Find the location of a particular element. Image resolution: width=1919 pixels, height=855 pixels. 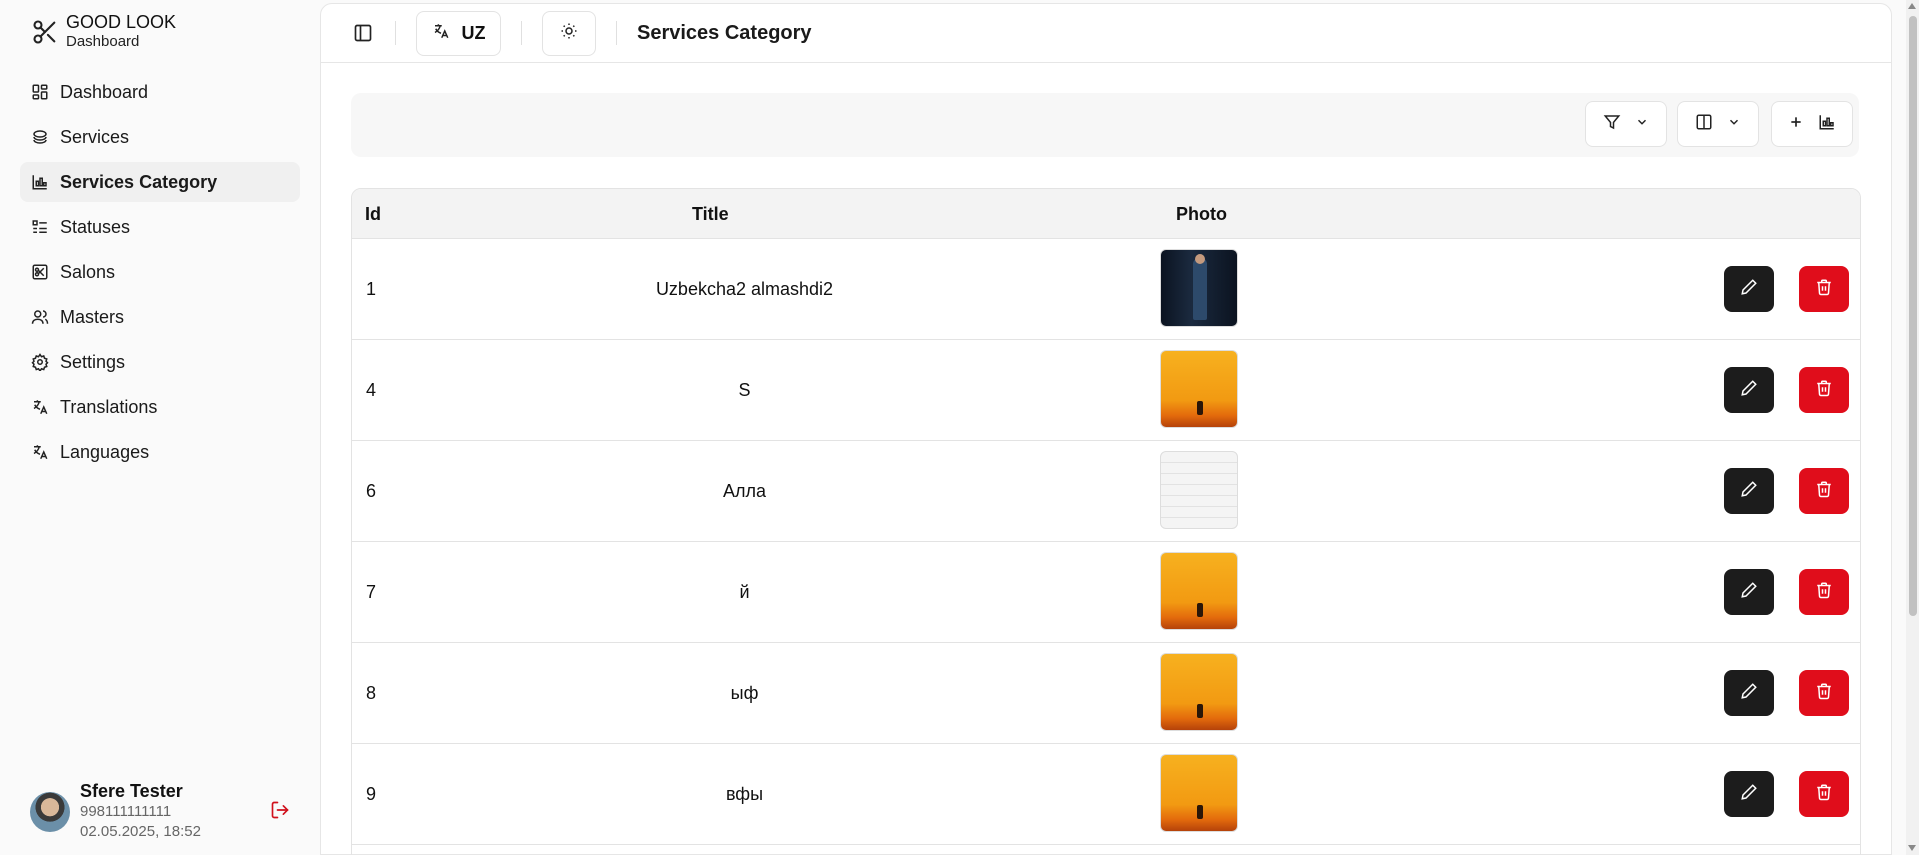

sidebar-item-label: Salons is located at coordinates (88, 271).